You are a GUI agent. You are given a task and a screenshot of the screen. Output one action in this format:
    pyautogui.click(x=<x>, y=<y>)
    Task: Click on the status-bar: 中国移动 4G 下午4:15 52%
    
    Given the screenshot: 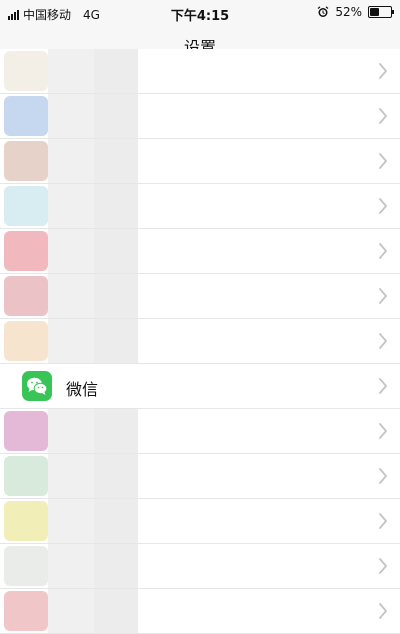 What is the action you would take?
    pyautogui.click(x=200, y=13)
    